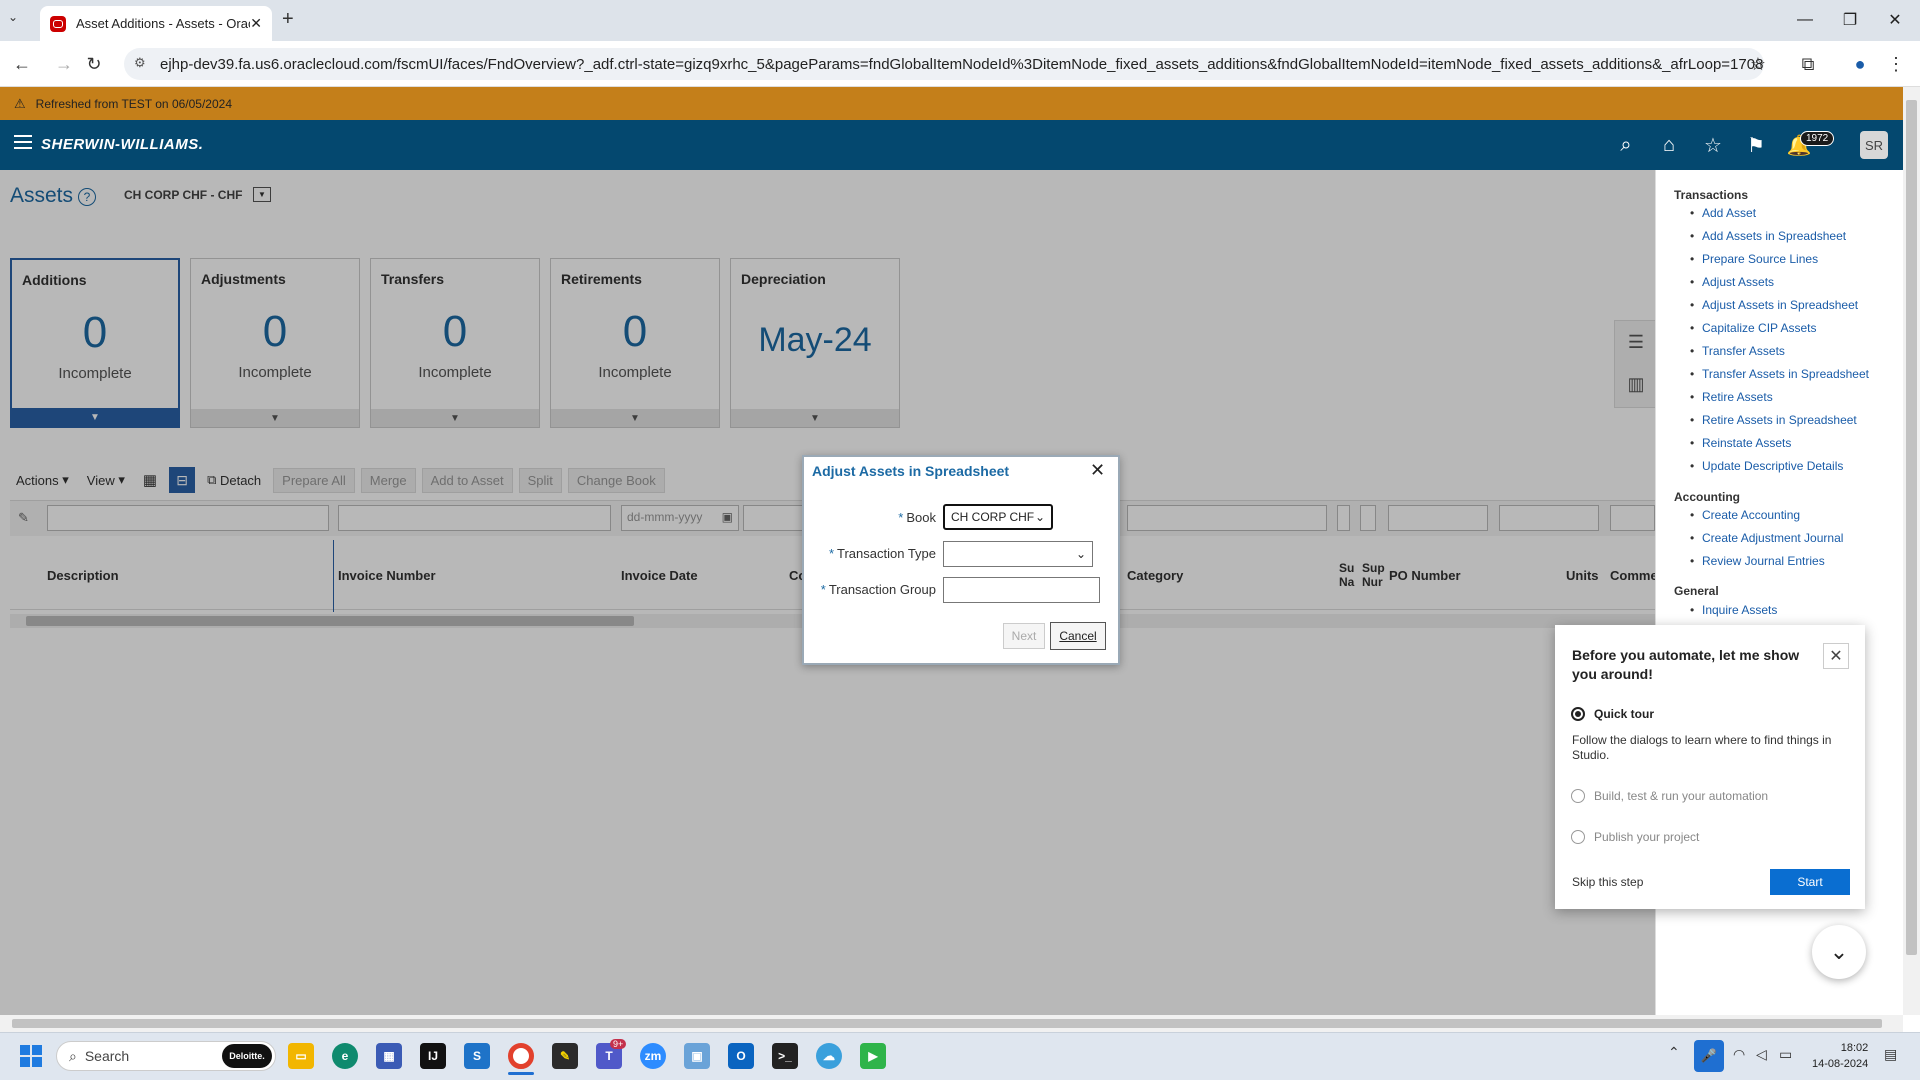 The height and width of the screenshot is (1080, 1920). I want to click on microphone-icon: 🎤, so click(1709, 1056).